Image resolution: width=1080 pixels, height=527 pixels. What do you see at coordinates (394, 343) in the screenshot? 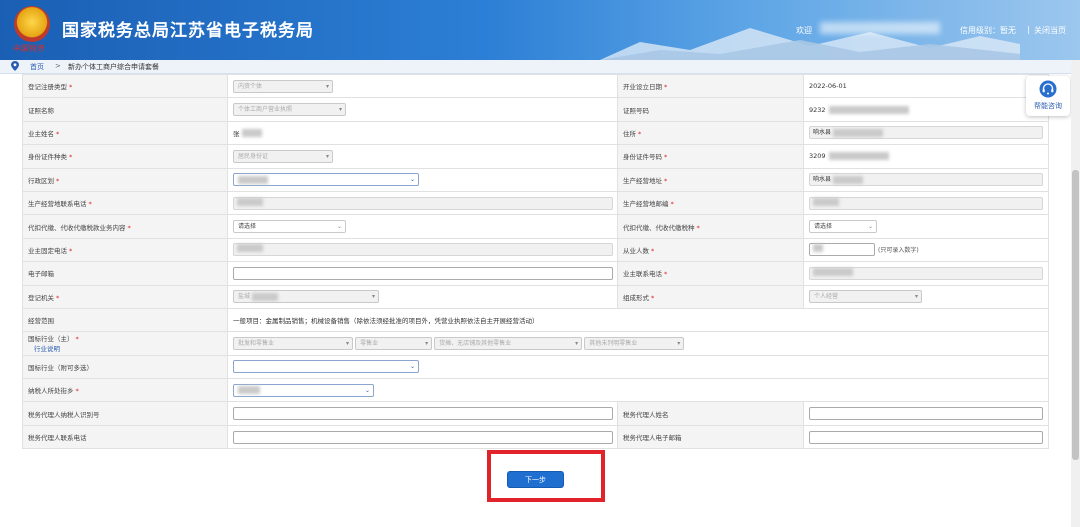
I see `industry-select-2: 零售业 ▾` at bounding box center [394, 343].